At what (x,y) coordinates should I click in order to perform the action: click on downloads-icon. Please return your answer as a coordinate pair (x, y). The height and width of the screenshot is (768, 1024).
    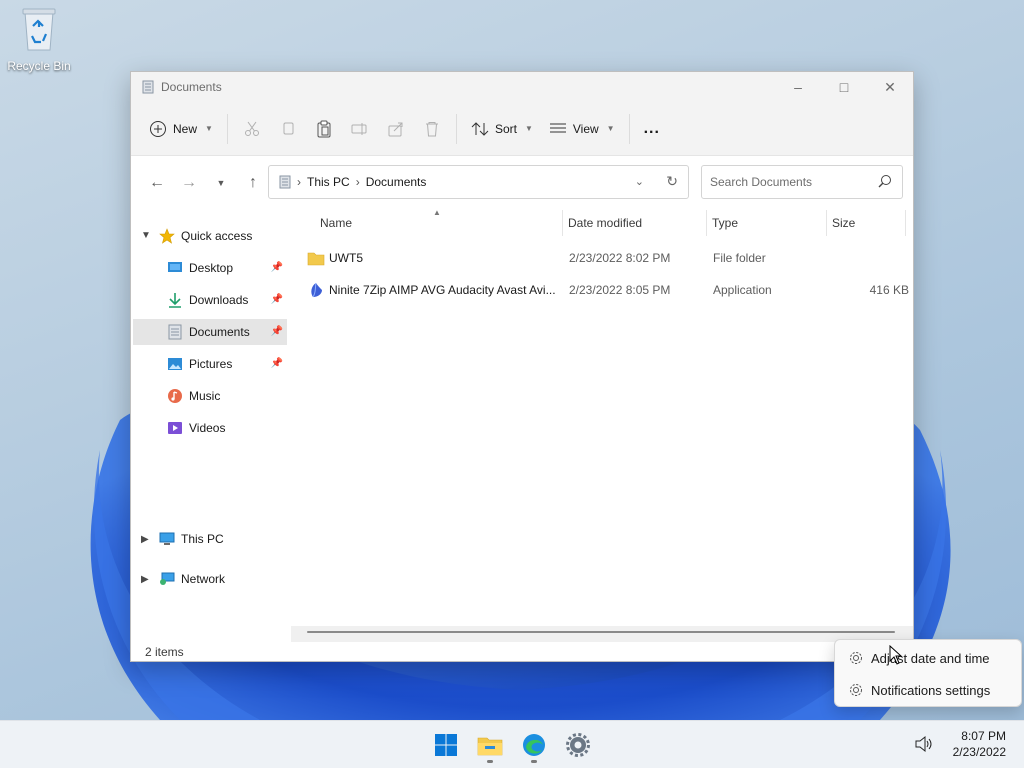
    Looking at the image, I should click on (175, 300).